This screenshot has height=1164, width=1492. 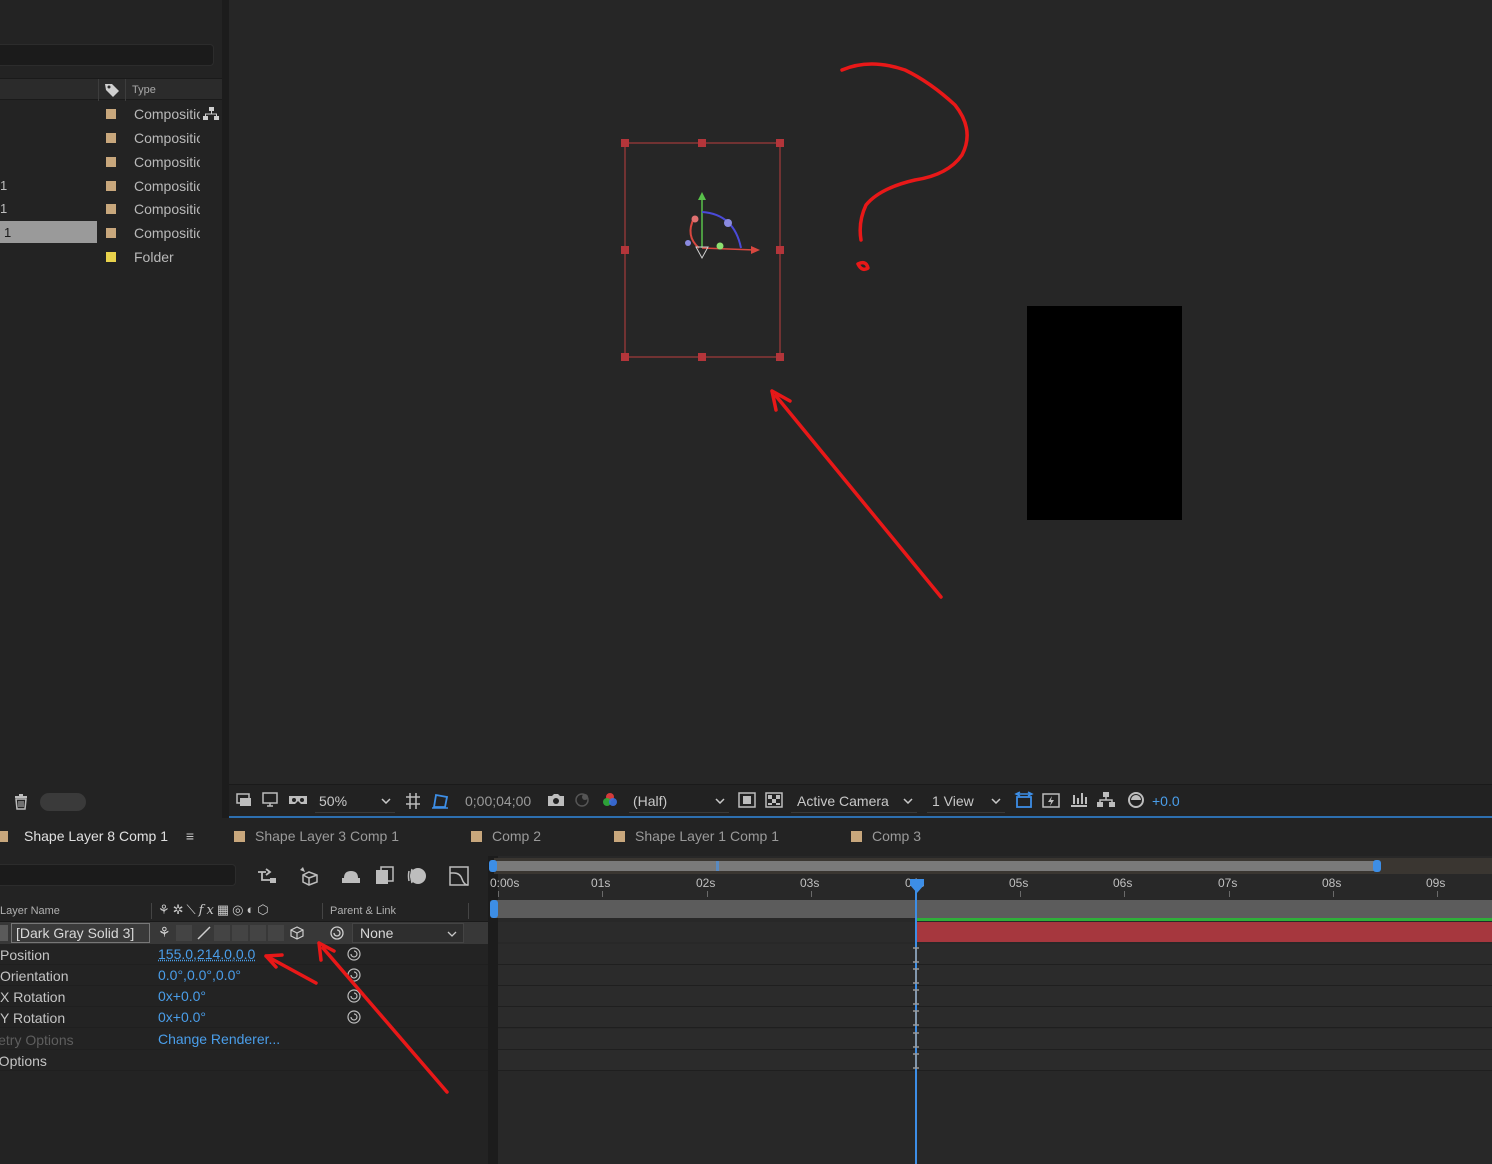 I want to click on property-row-y-rotation: Y Rotation 0x+0.0°, so click(x=244, y=1017).